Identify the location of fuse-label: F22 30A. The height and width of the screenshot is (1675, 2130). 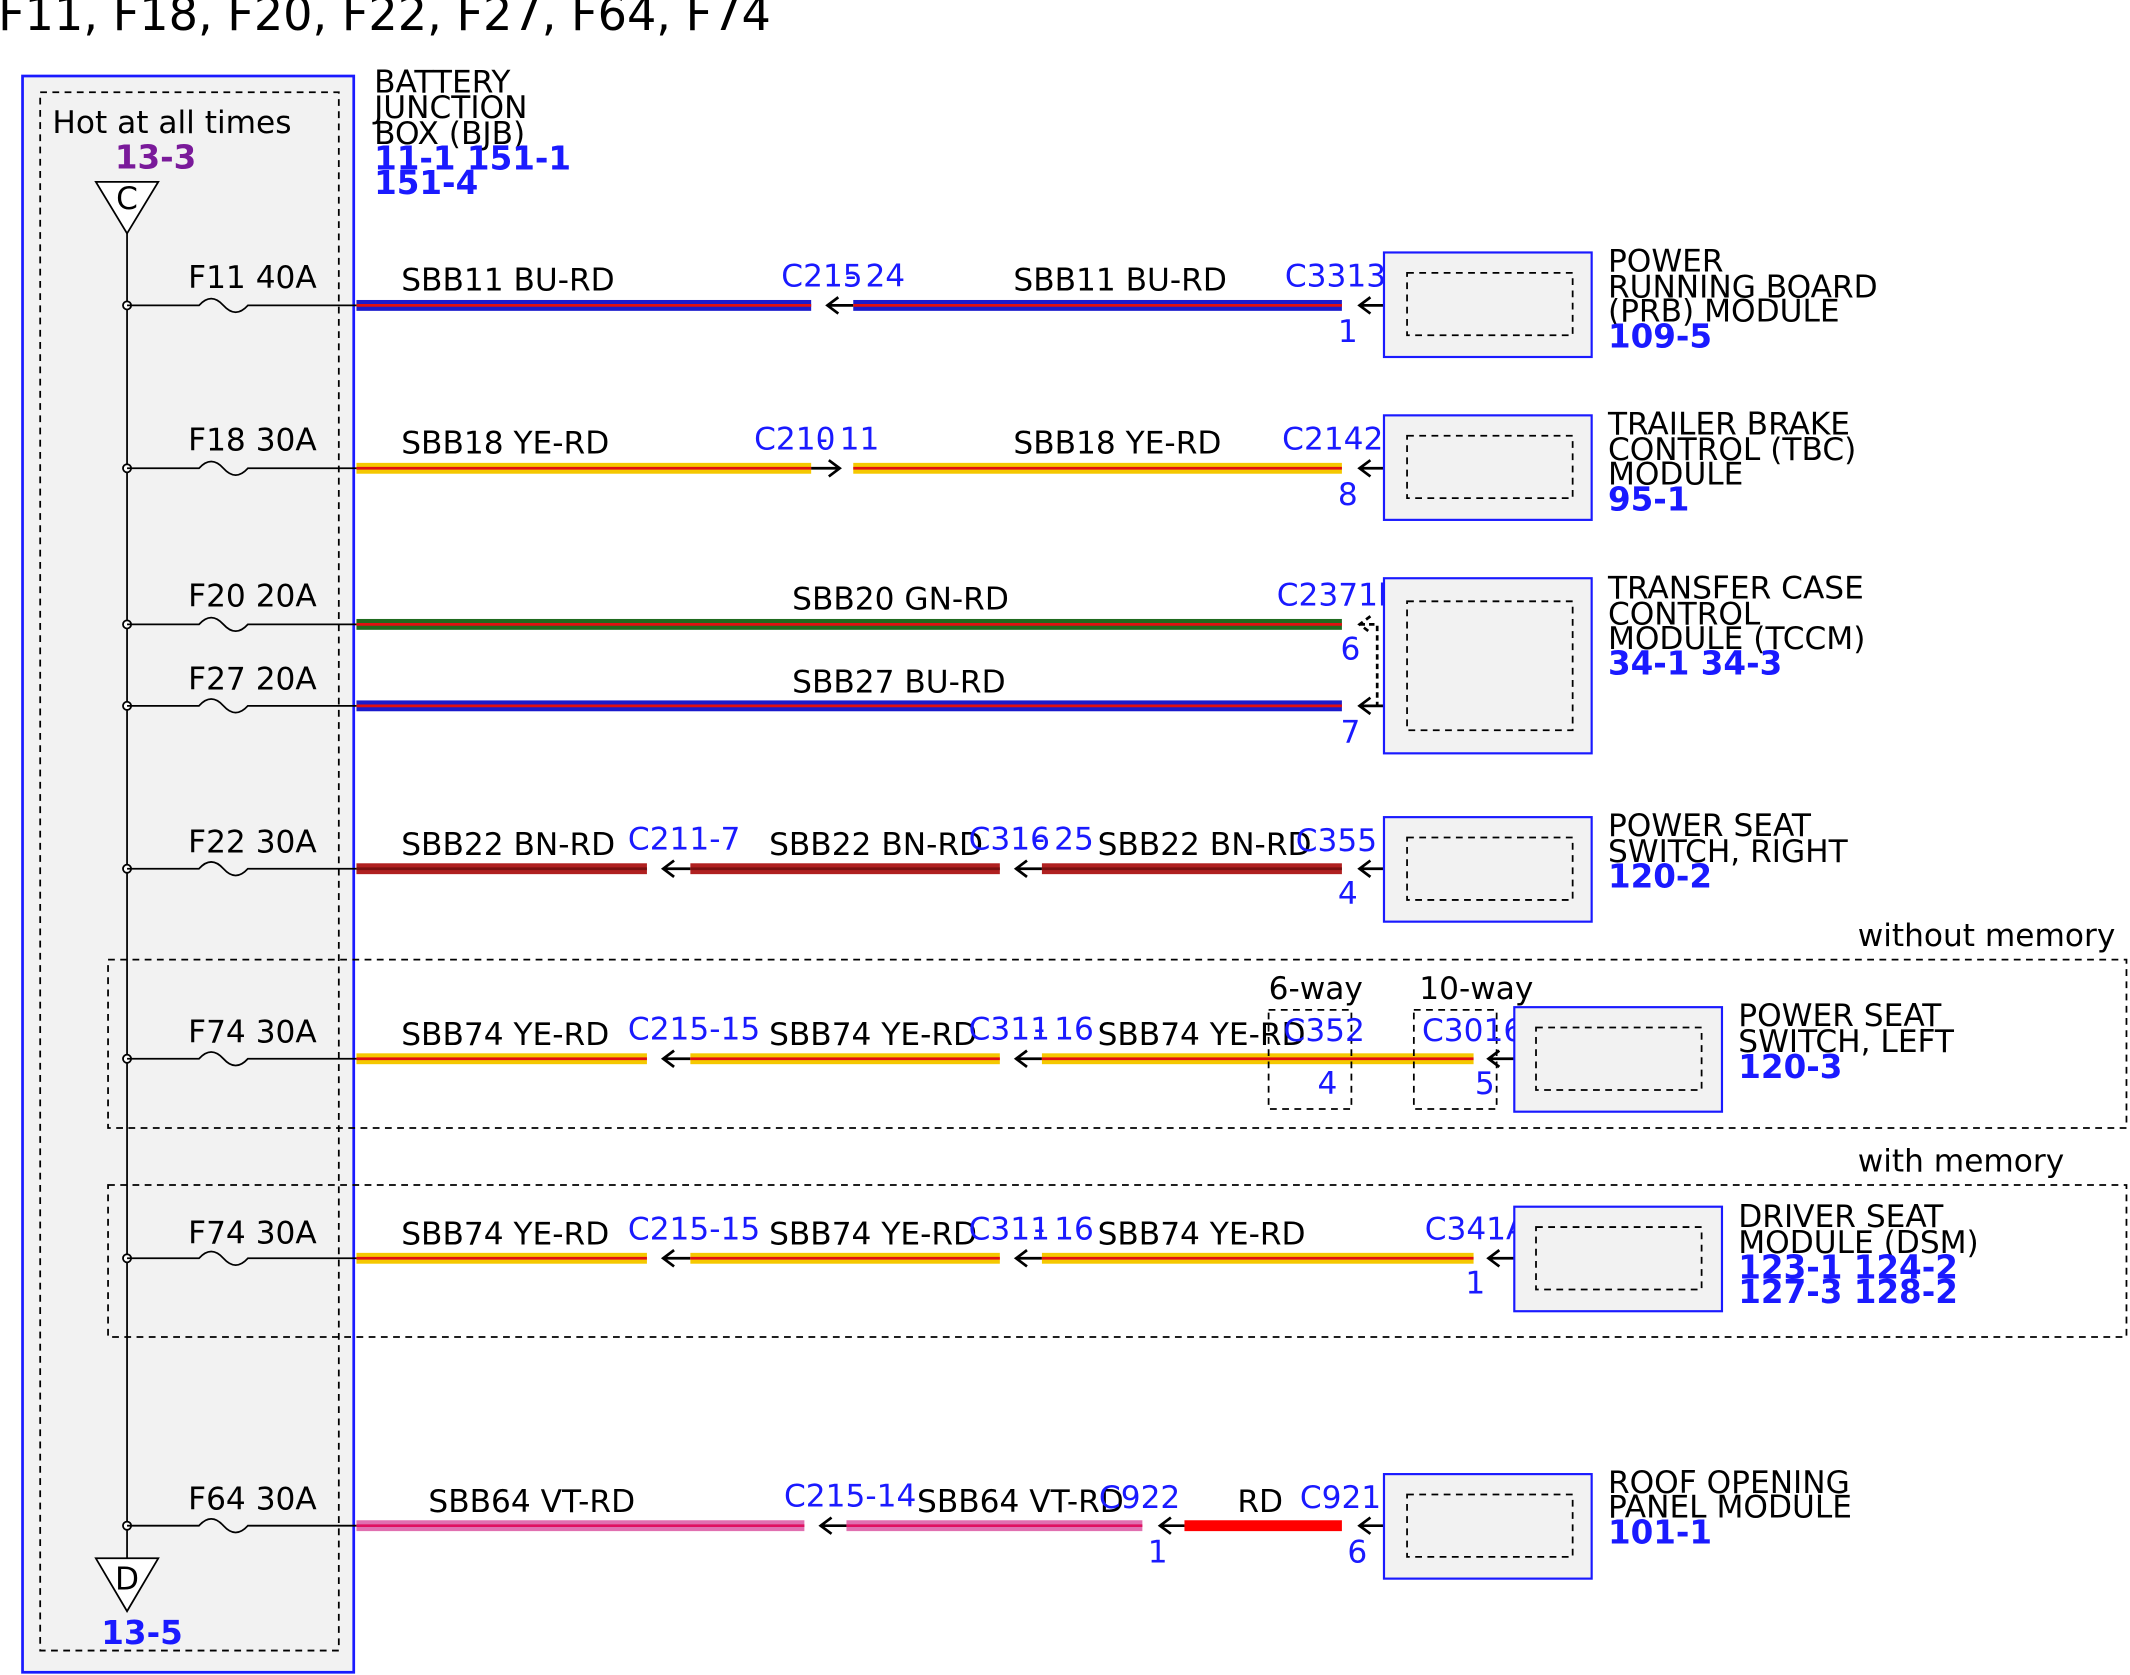
(252, 842).